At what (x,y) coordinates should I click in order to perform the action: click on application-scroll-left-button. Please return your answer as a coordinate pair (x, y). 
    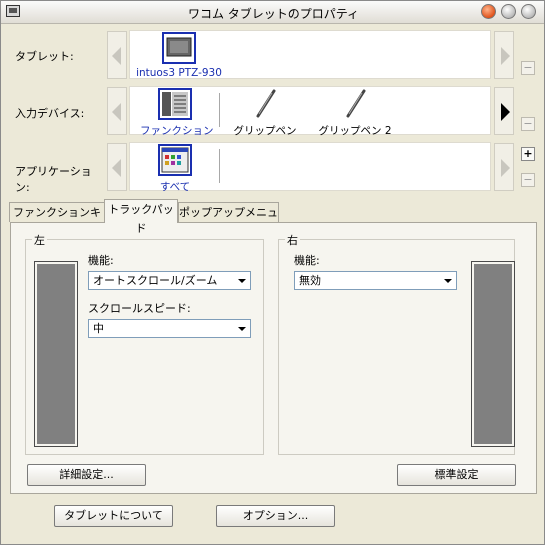
    Looking at the image, I should click on (117, 167).